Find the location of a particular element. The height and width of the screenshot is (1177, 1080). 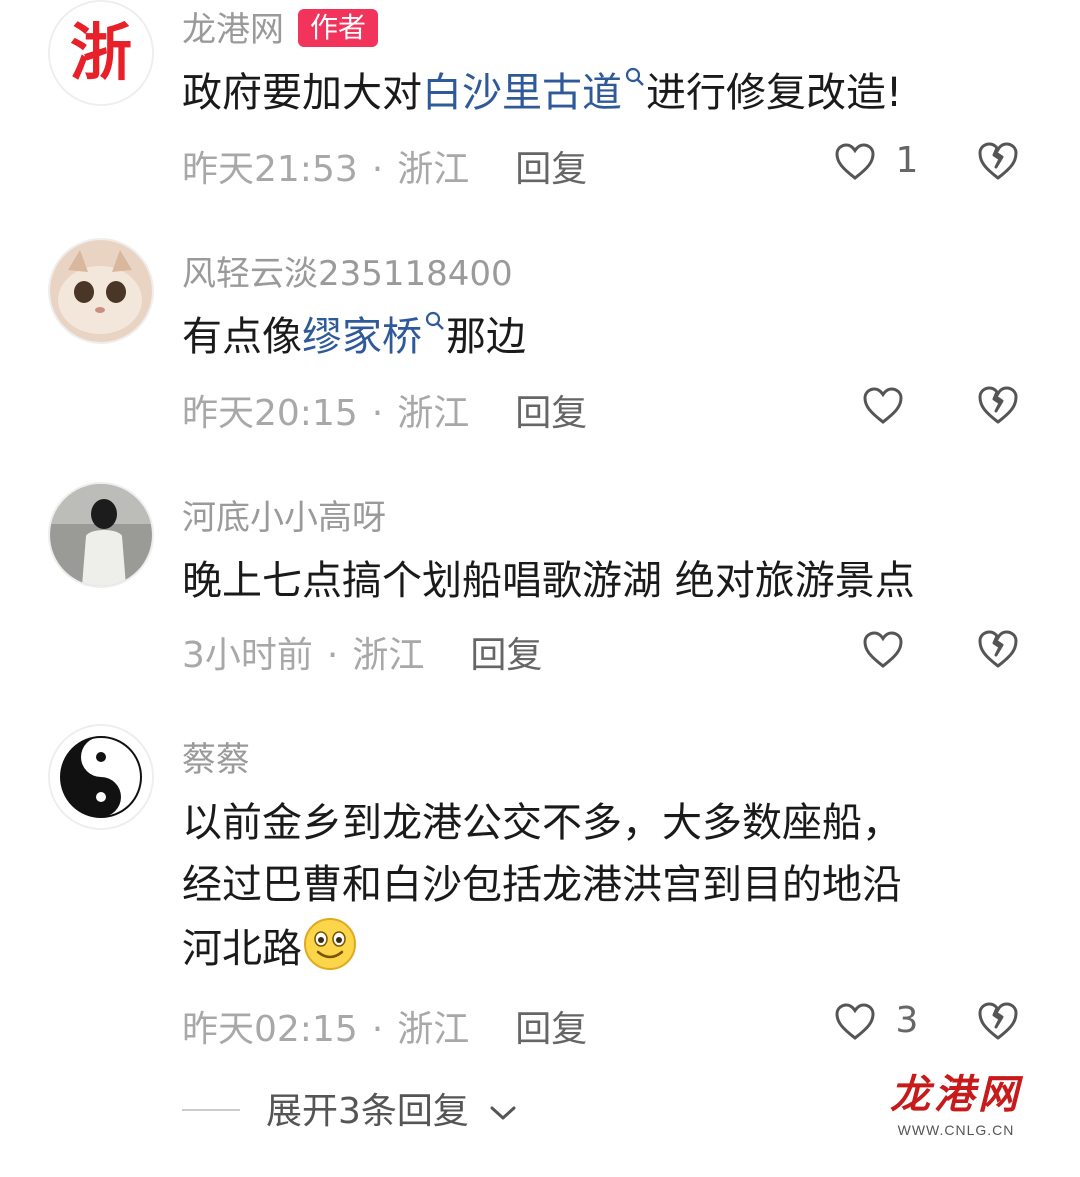

username: 龙港网 作者 is located at coordinates (280, 26).